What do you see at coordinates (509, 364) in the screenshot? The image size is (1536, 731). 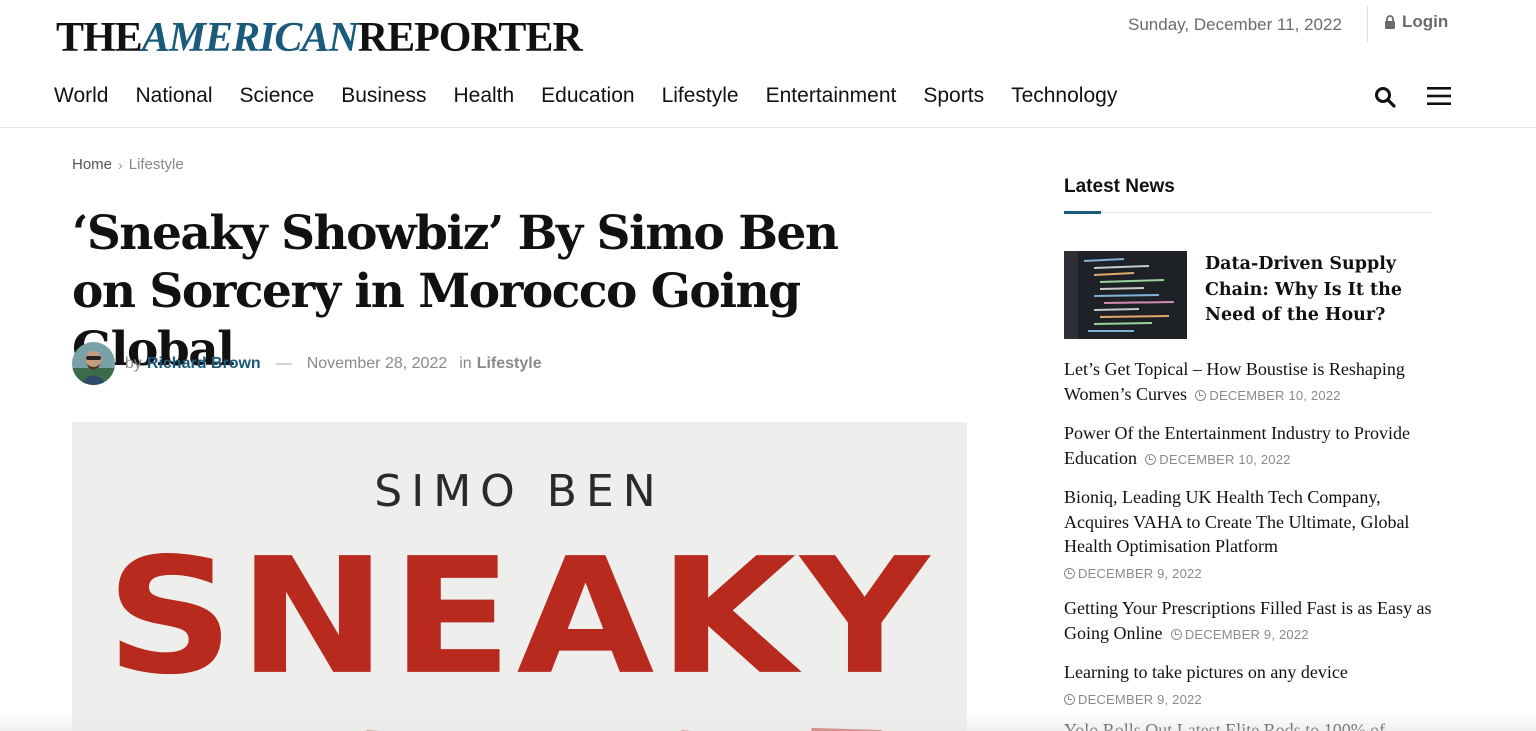 I see `category-link: Lifestyle` at bounding box center [509, 364].